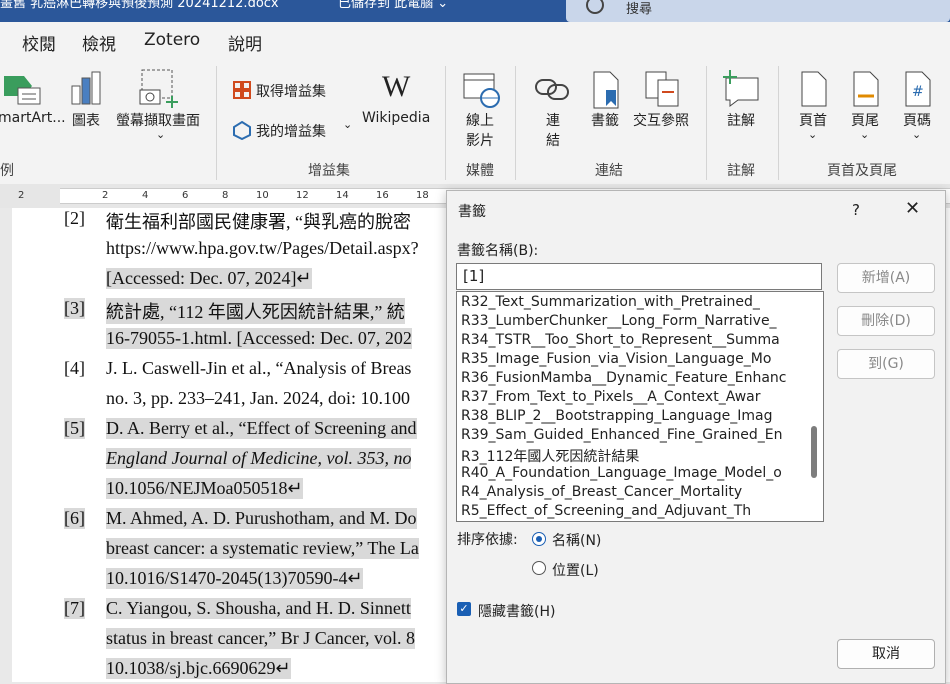 The height and width of the screenshot is (684, 950). What do you see at coordinates (302, 195) in the screenshot?
I see `ruler-tick: 12` at bounding box center [302, 195].